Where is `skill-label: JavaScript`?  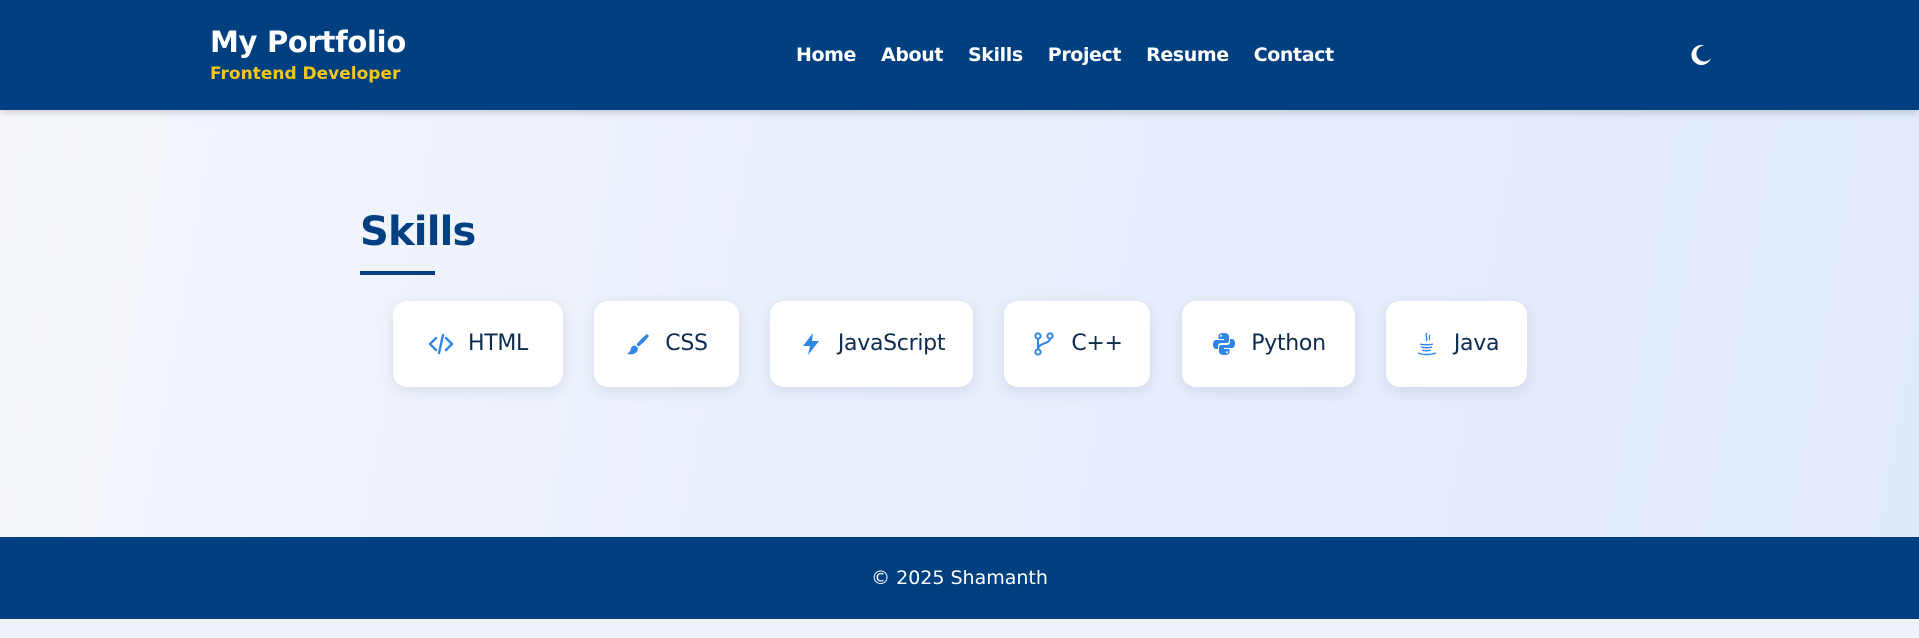
skill-label: JavaScript is located at coordinates (891, 343).